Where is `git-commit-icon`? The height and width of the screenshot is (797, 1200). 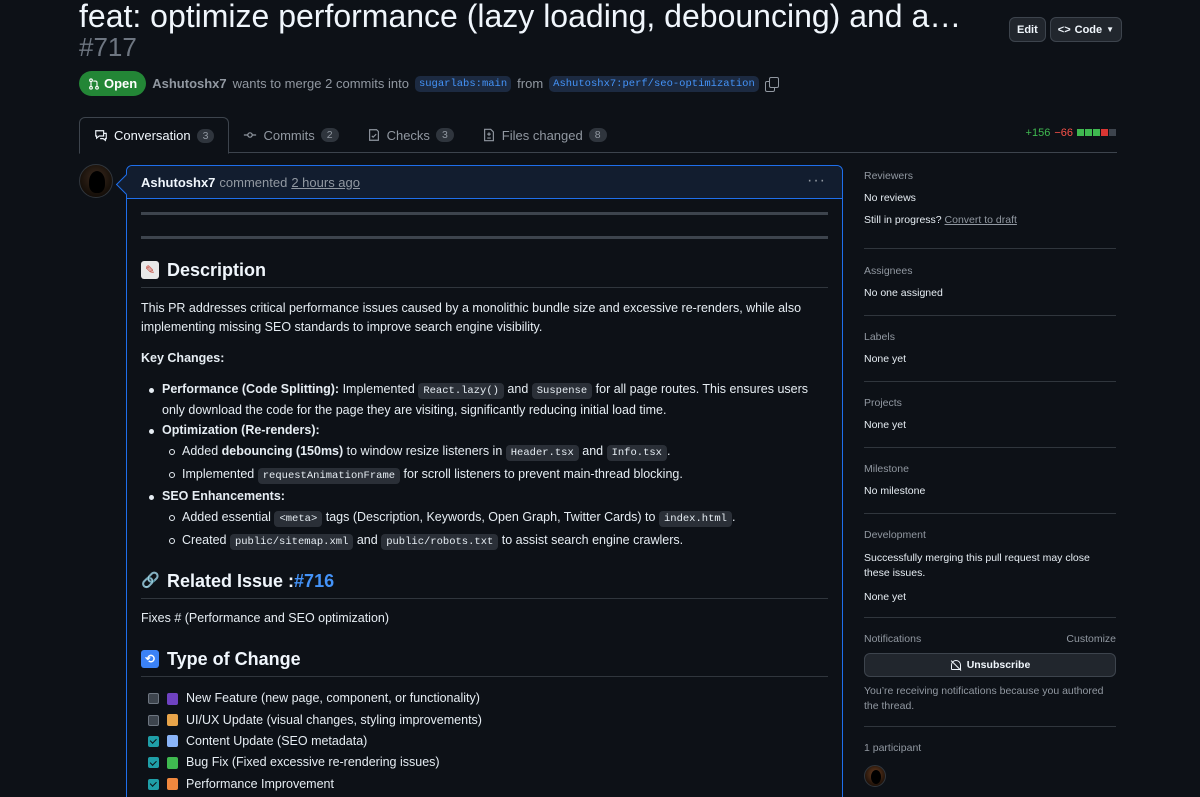 git-commit-icon is located at coordinates (250, 135).